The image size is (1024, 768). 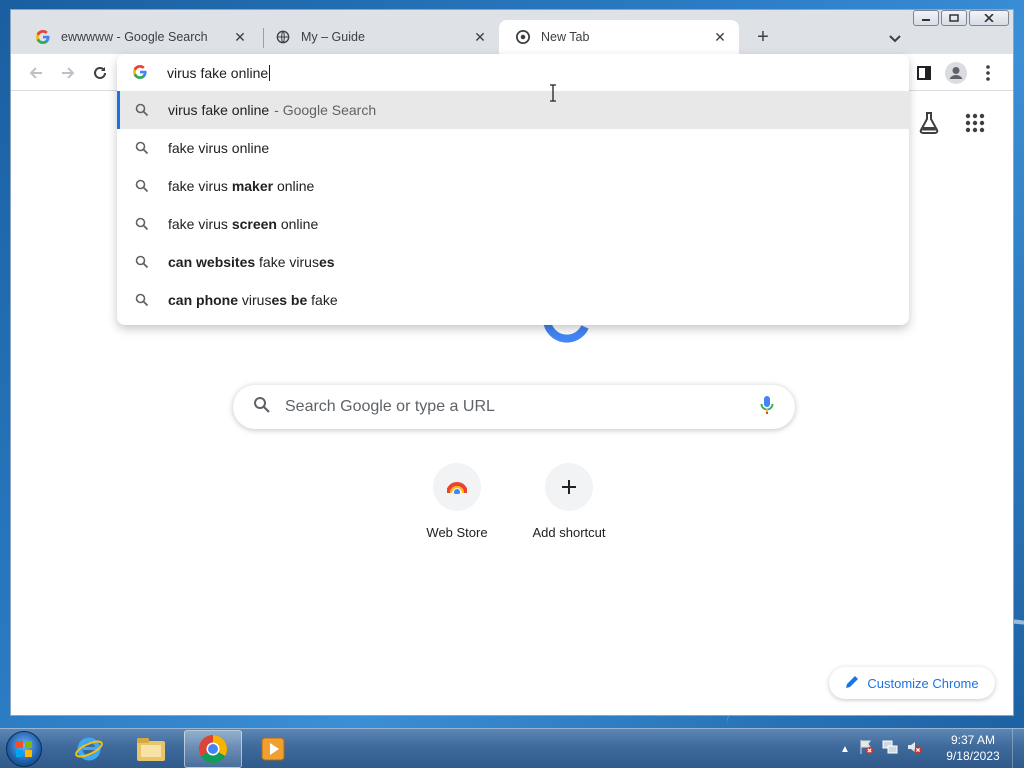 I want to click on suggestion-text-part: can websites, so click(x=212, y=262).